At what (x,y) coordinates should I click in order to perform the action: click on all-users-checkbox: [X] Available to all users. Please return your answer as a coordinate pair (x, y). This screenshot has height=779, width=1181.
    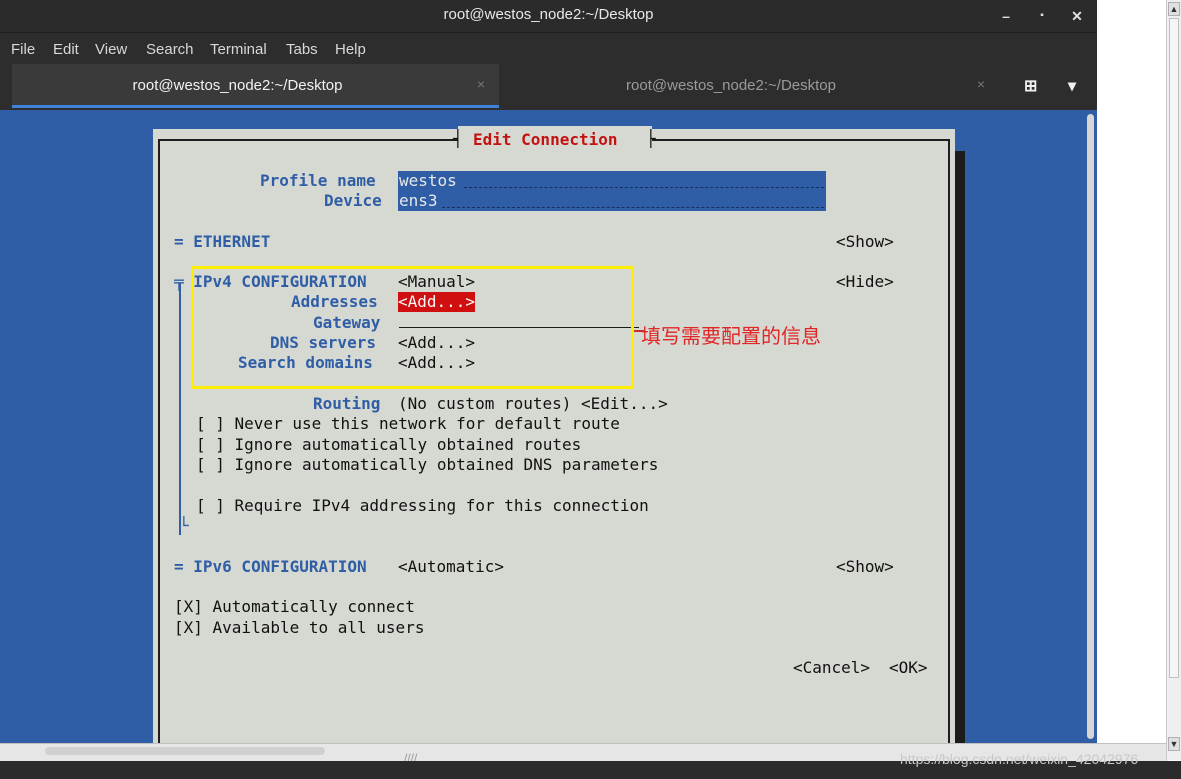
    Looking at the image, I should click on (299, 628).